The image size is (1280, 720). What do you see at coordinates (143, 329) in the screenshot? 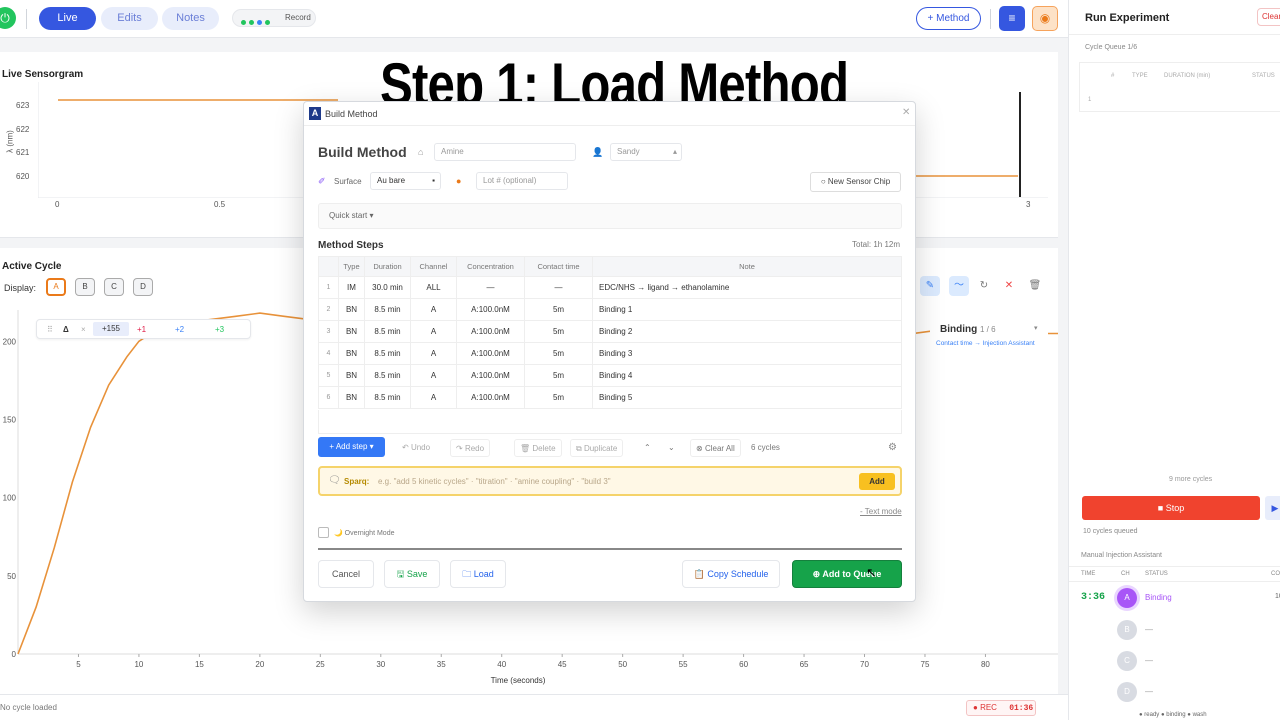
I see `delta-toolbar: ⠿ Δ × +155 +1 +2 +3` at bounding box center [143, 329].